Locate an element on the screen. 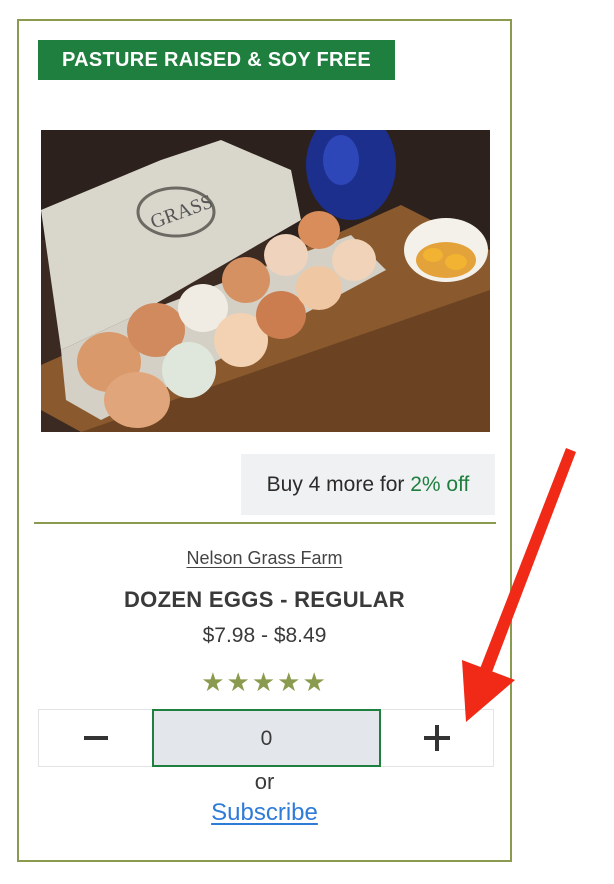 This screenshot has height=884, width=614. plus-icon is located at coordinates (437, 738).